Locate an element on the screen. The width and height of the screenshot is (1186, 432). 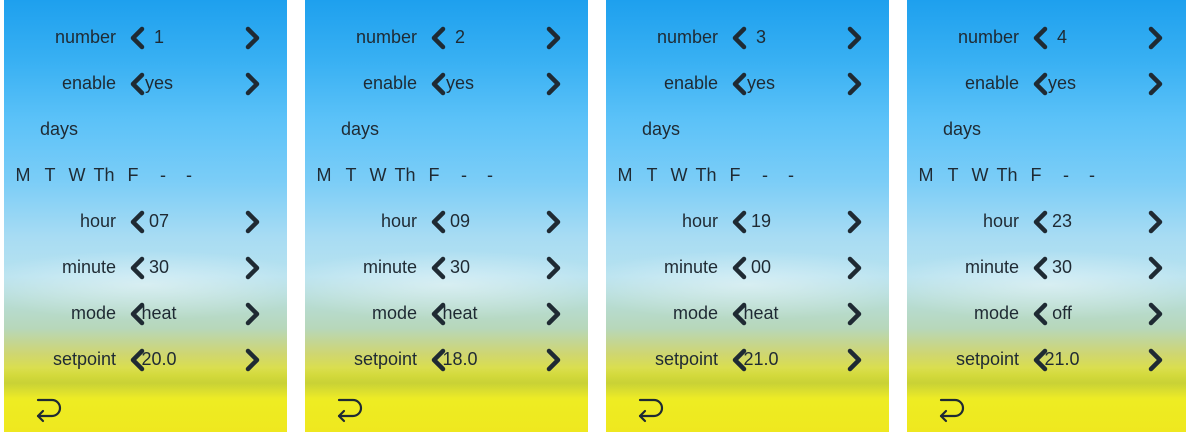
hour-row: hour 09 is located at coordinates (446, 222).